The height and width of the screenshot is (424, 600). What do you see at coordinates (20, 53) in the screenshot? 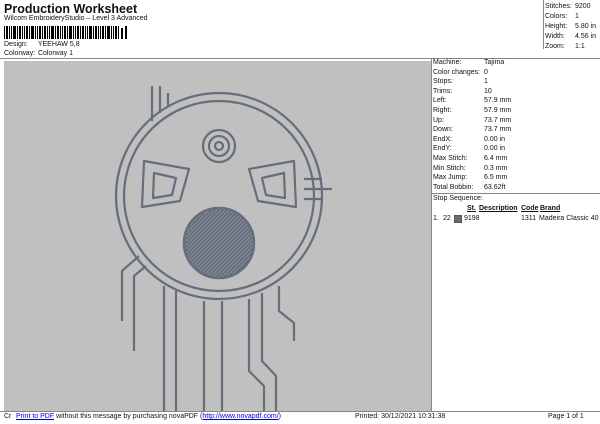
I see `colorway-label: Colorway:` at bounding box center [20, 53].